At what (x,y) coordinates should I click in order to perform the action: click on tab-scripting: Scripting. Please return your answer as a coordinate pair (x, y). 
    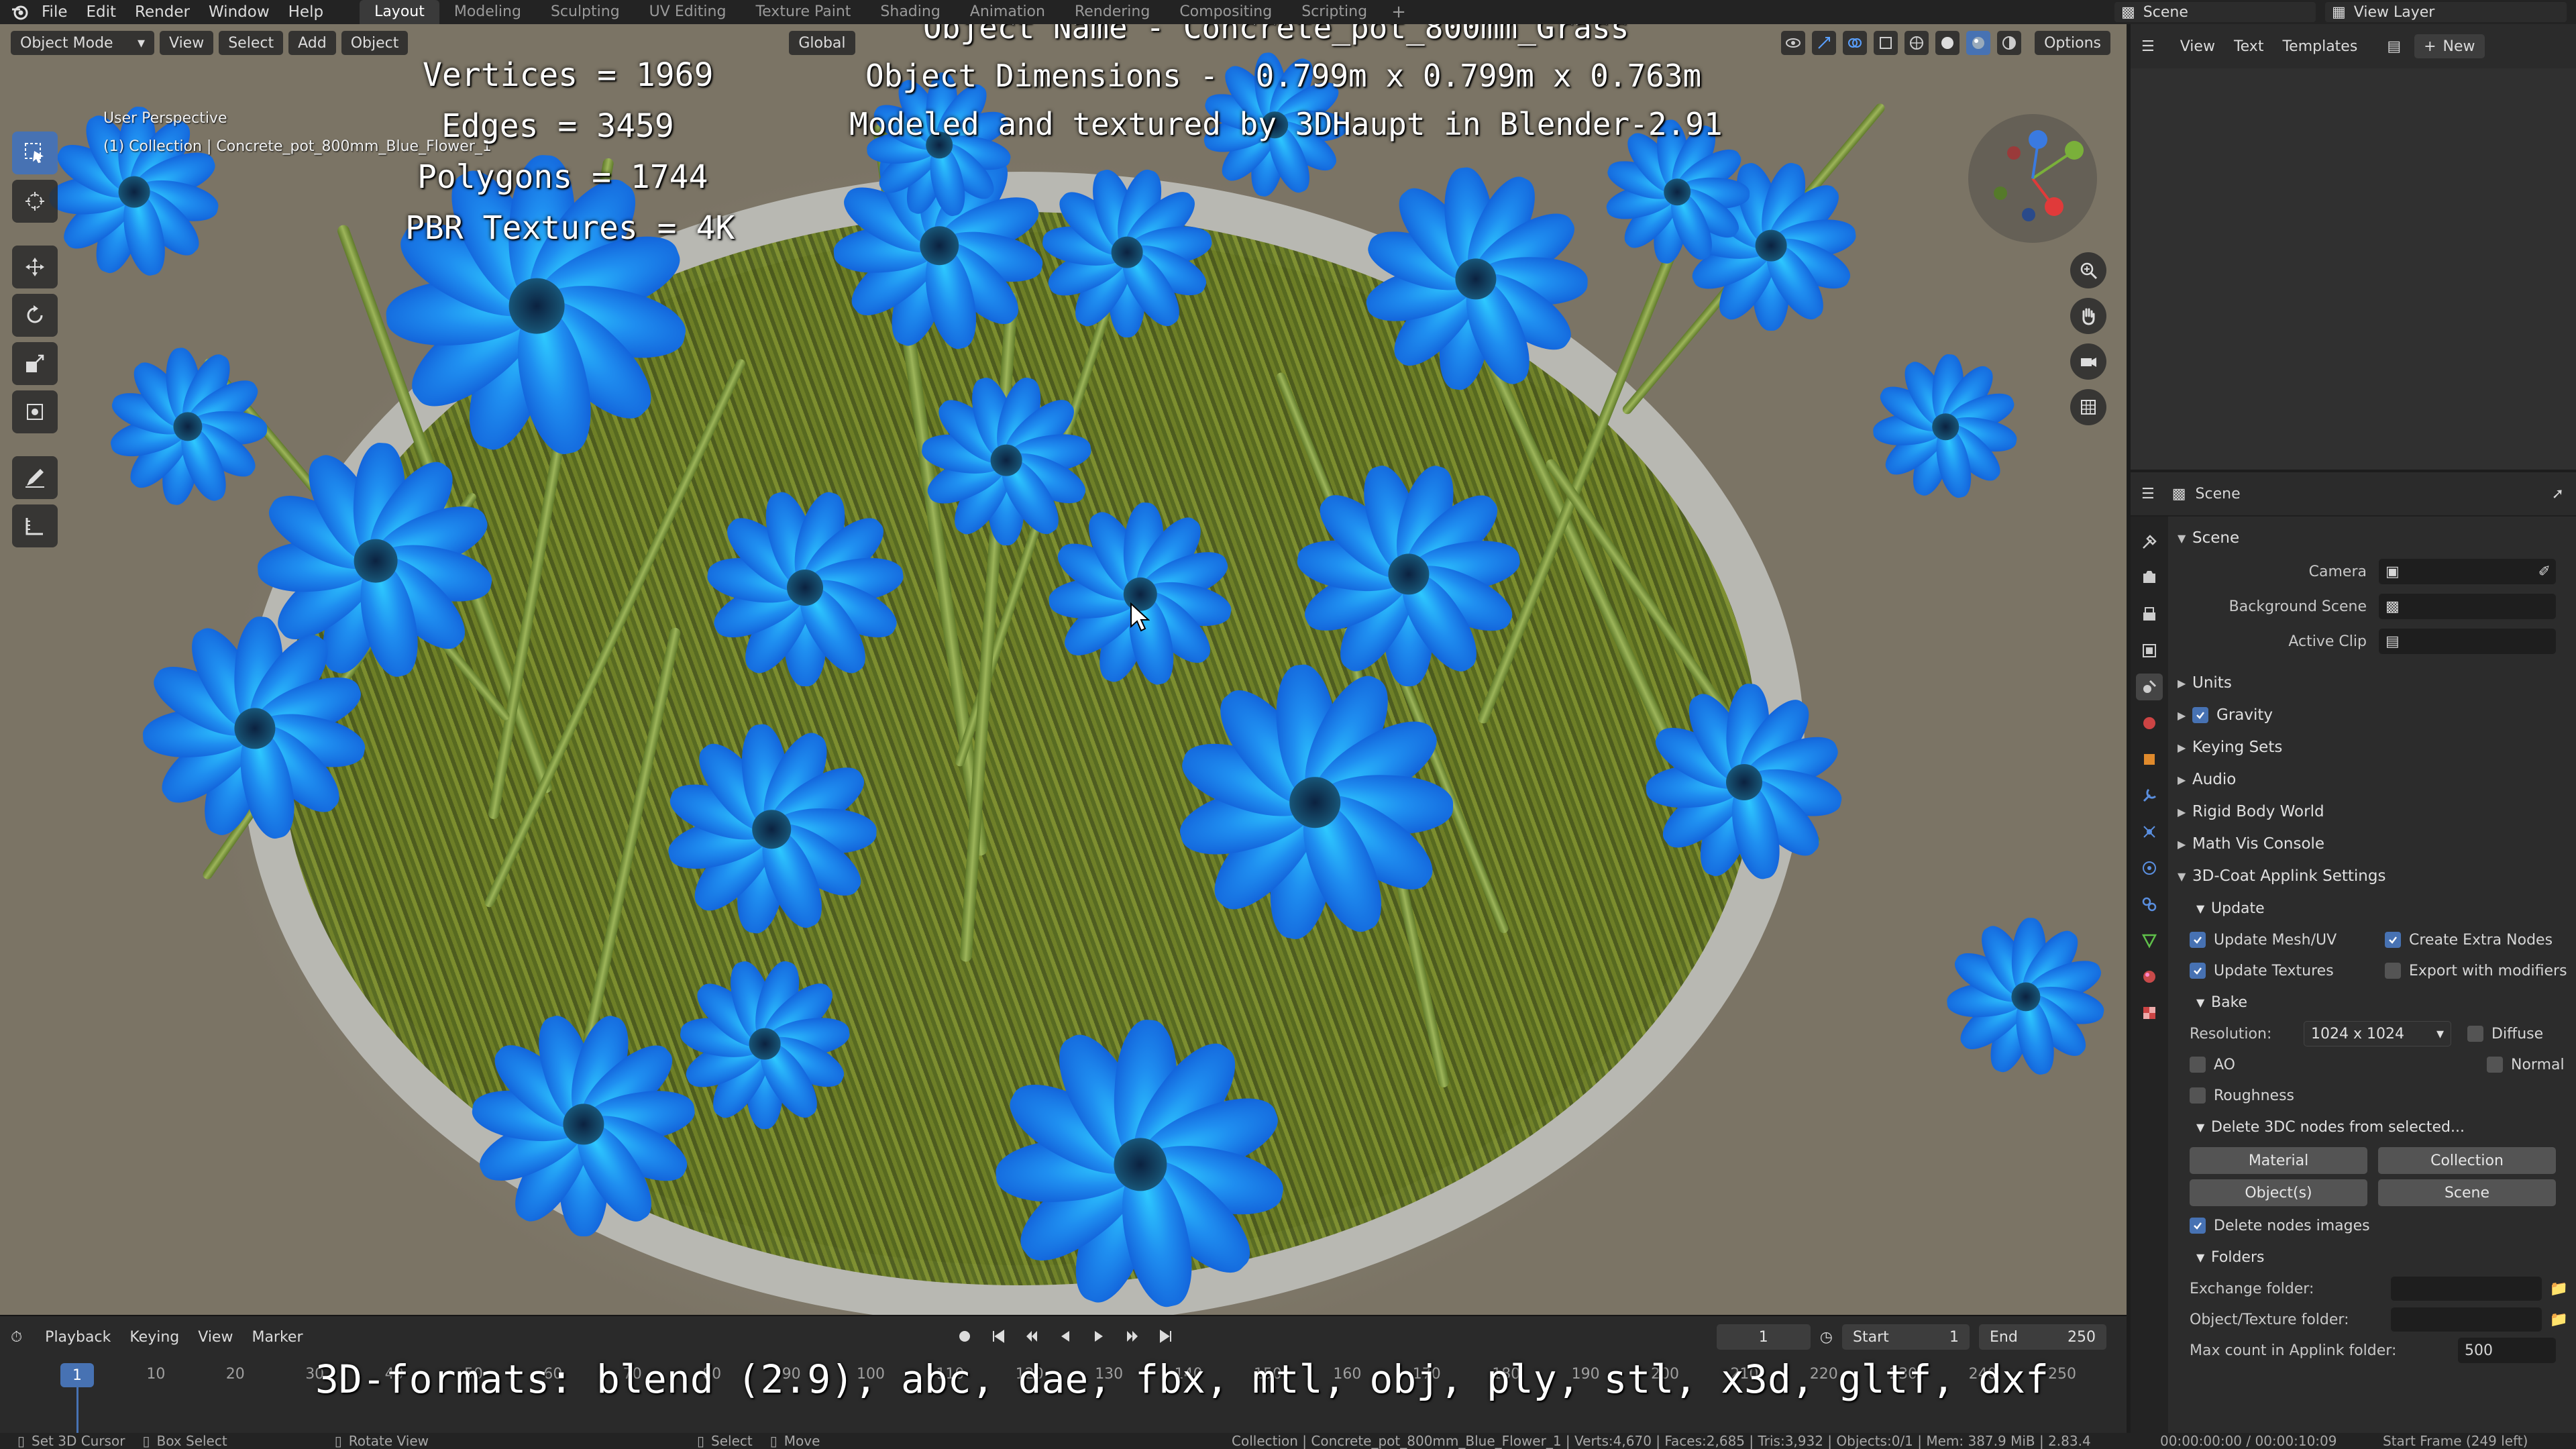
    Looking at the image, I should click on (1334, 12).